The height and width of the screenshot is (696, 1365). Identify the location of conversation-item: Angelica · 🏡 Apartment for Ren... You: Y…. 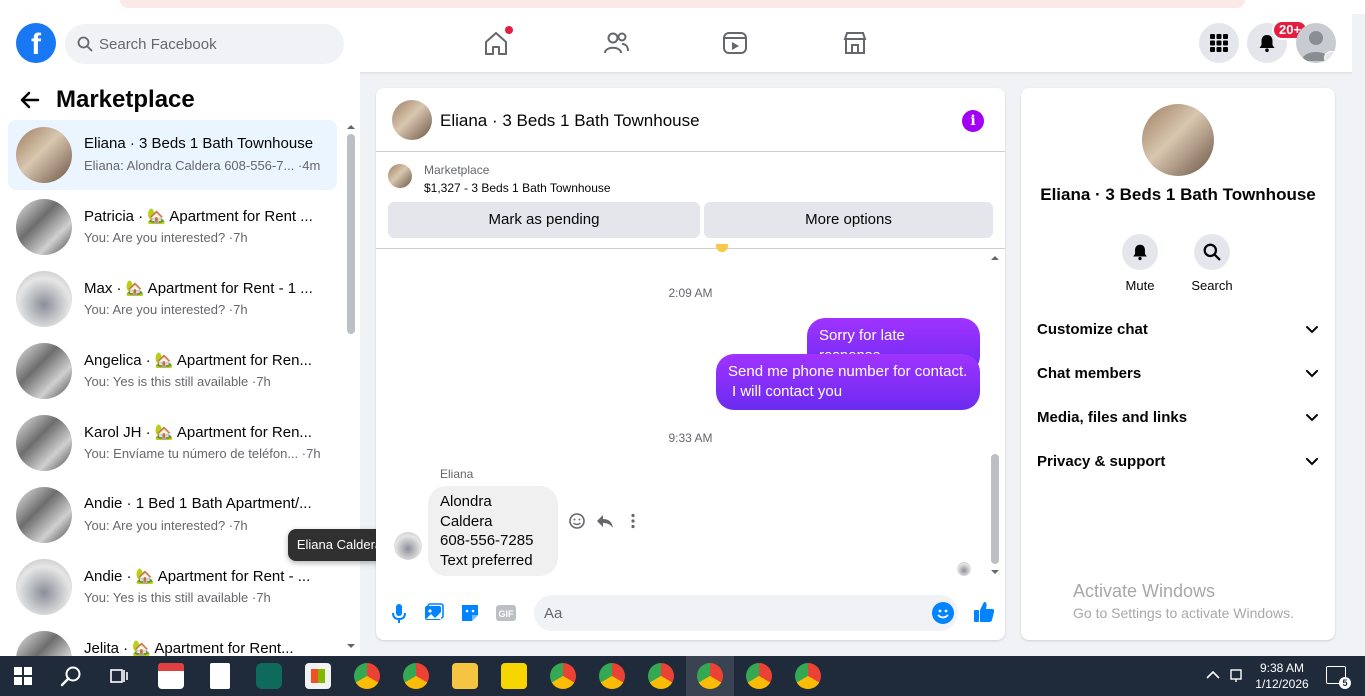
(172, 371).